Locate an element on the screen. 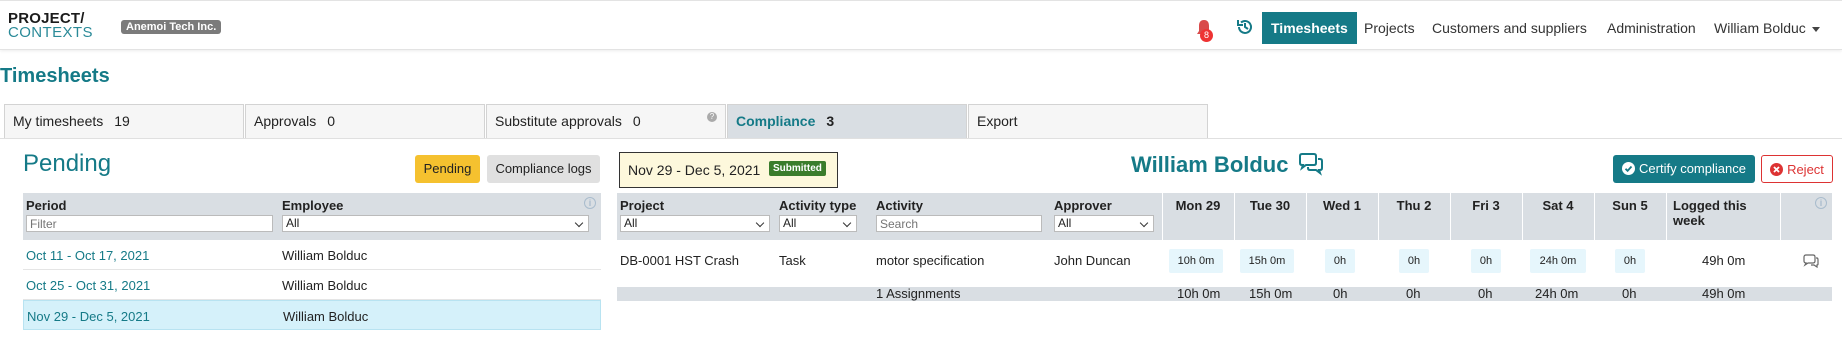 This screenshot has height=346, width=1842. table-header: Period Employee All i is located at coordinates (312, 216).